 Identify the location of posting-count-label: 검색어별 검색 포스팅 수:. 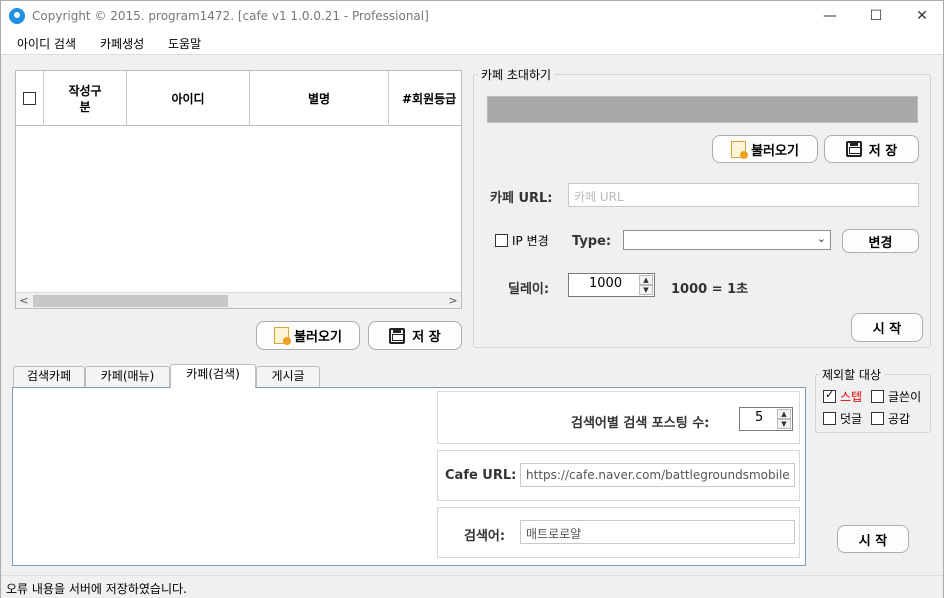
(640, 423).